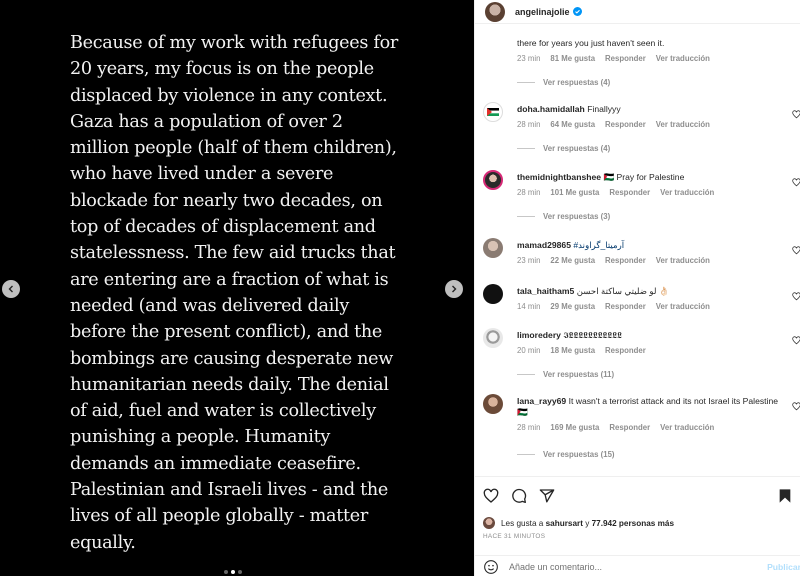 The height and width of the screenshot is (576, 800). Describe the element at coordinates (629, 566) in the screenshot. I see `comment-input` at that location.